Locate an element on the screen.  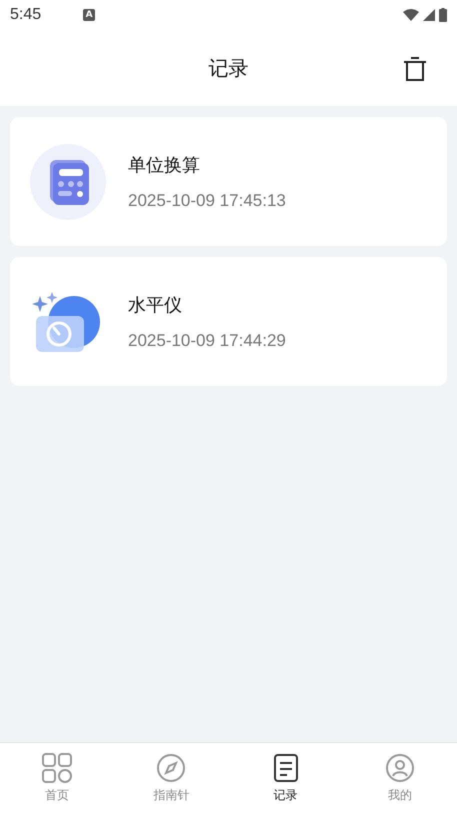
status-time: 5:45 is located at coordinates (26, 15).